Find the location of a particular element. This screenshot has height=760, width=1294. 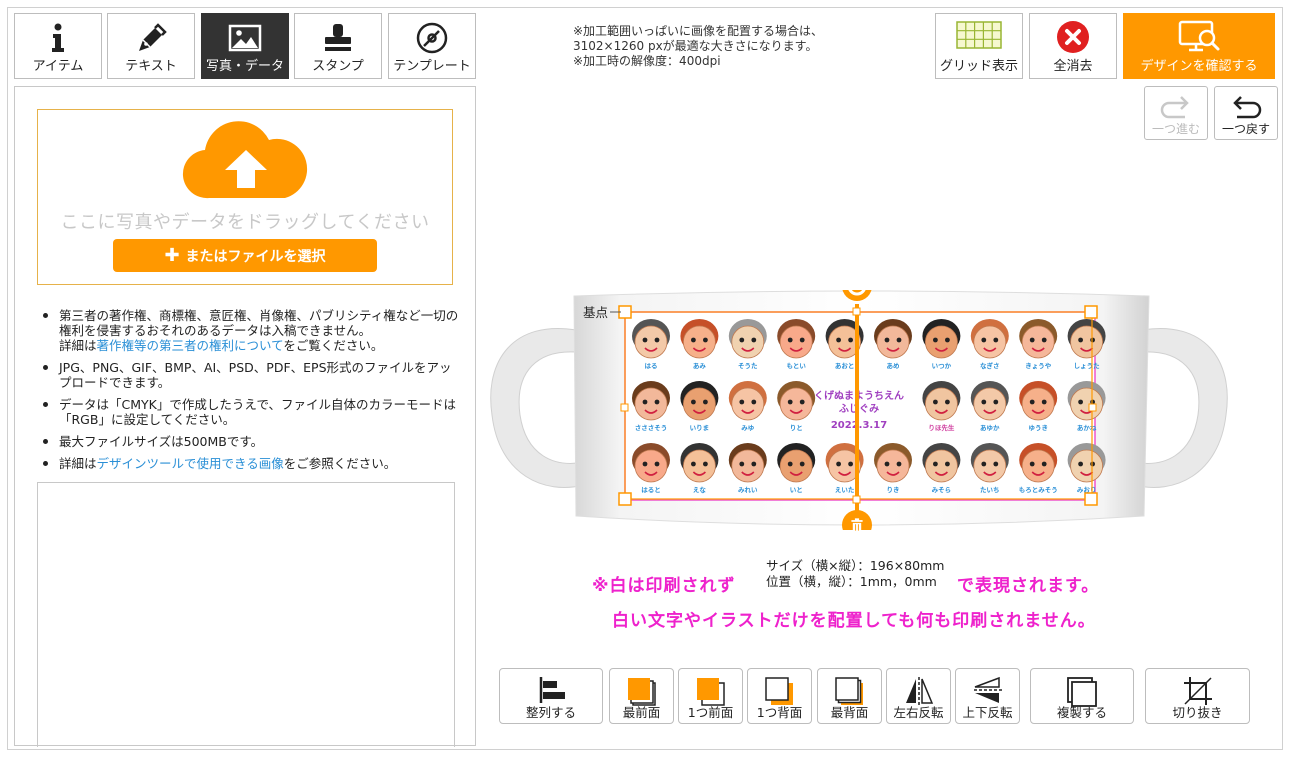

send-backward-label: 1つ背面 is located at coordinates (779, 712).